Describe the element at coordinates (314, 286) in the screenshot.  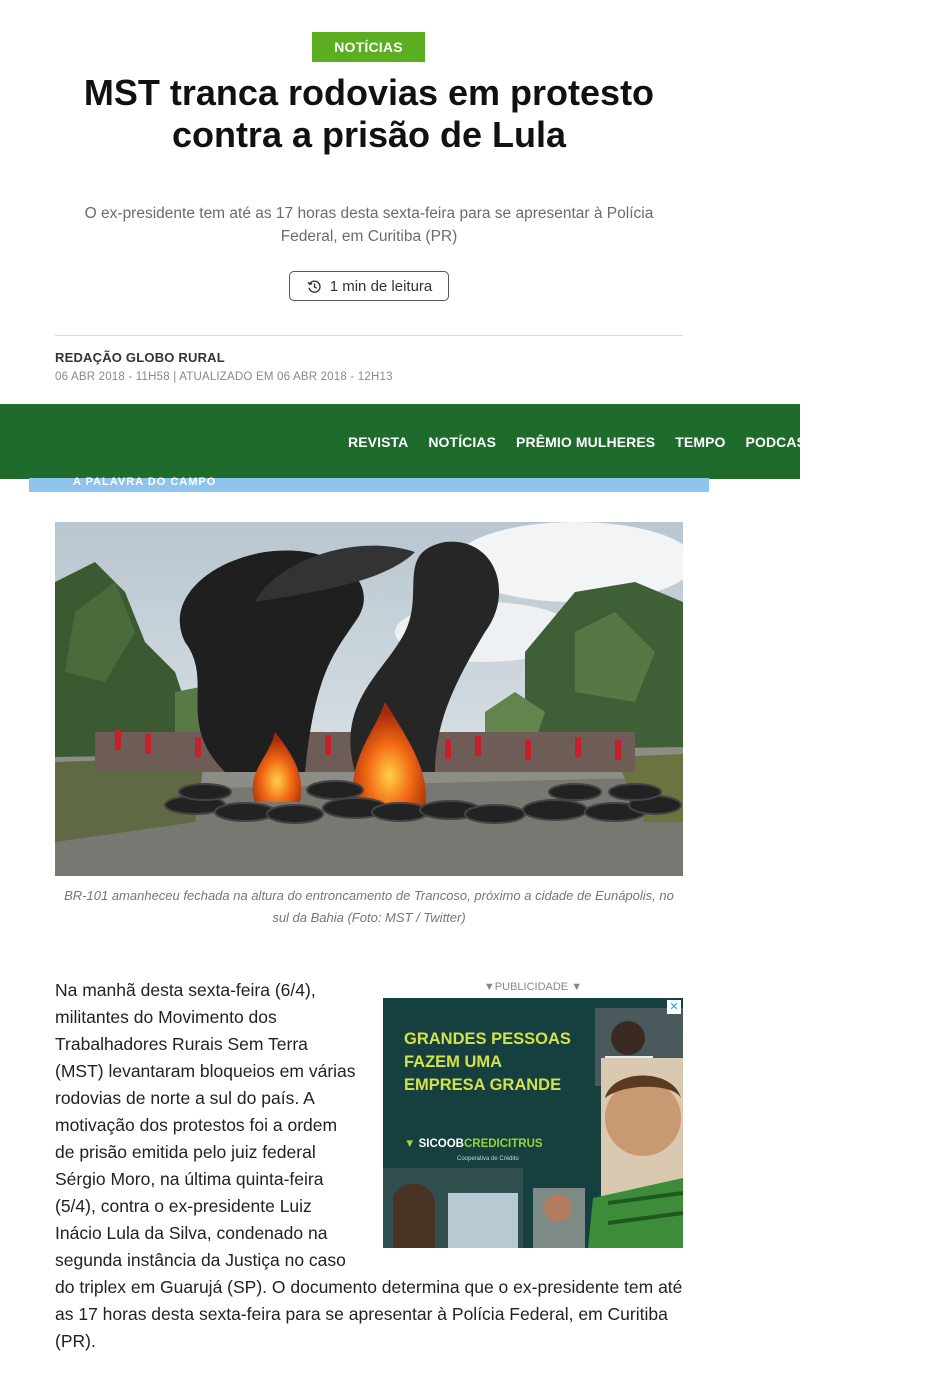
I see `history-icon` at that location.